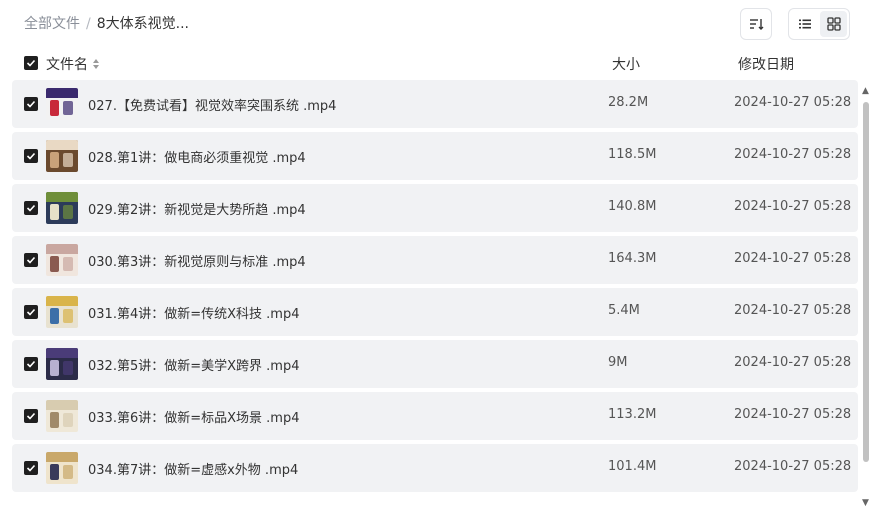 The width and height of the screenshot is (874, 514). I want to click on sort-icon, so click(757, 24).